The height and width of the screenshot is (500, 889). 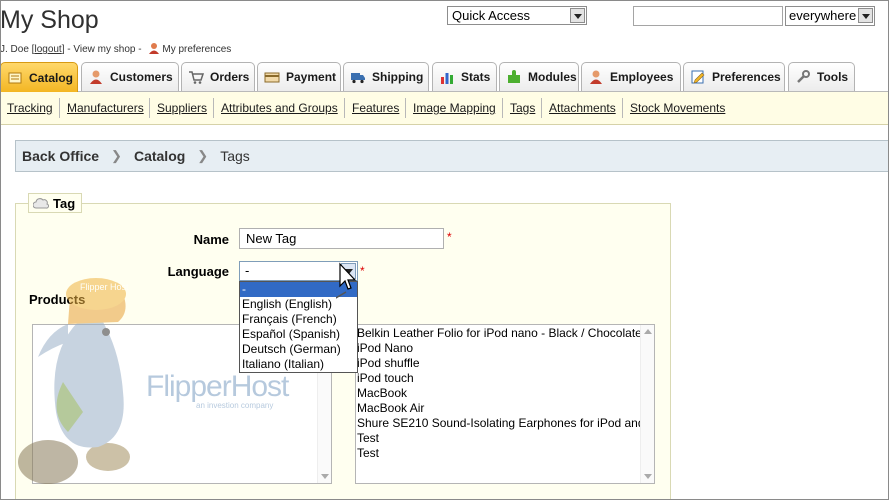 What do you see at coordinates (74, 381) in the screenshot?
I see `mascot-watermark: Flipper Host` at bounding box center [74, 381].